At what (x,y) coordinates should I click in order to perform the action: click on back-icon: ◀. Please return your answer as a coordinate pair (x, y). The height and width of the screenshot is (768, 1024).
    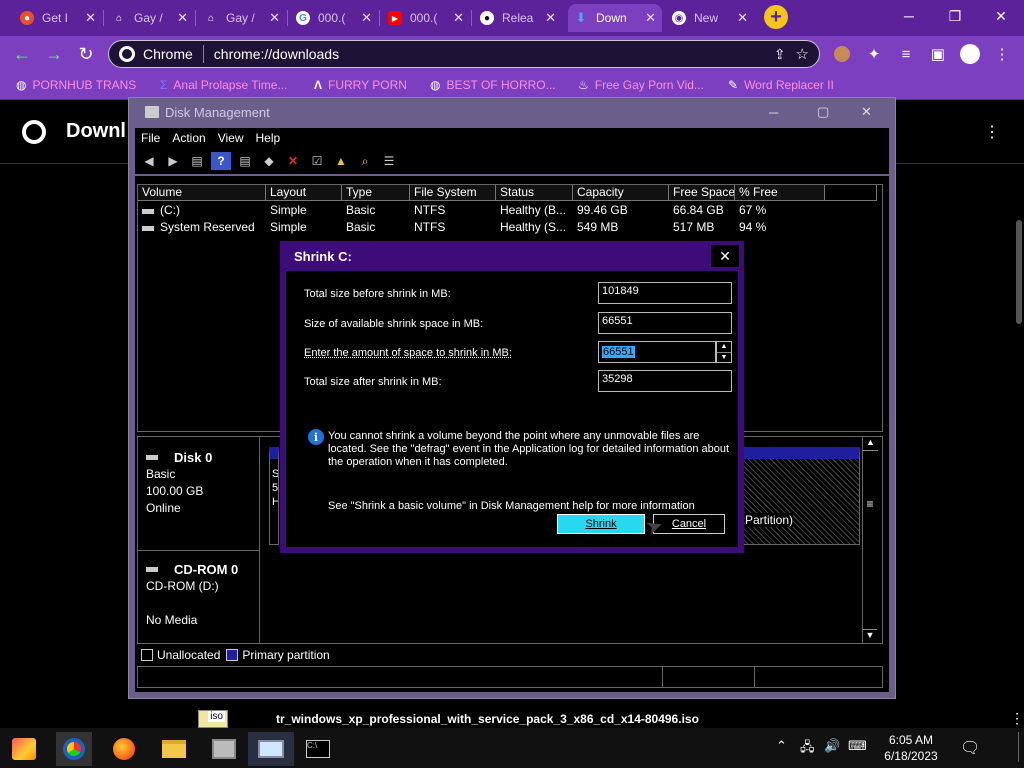
    Looking at the image, I should click on (149, 161).